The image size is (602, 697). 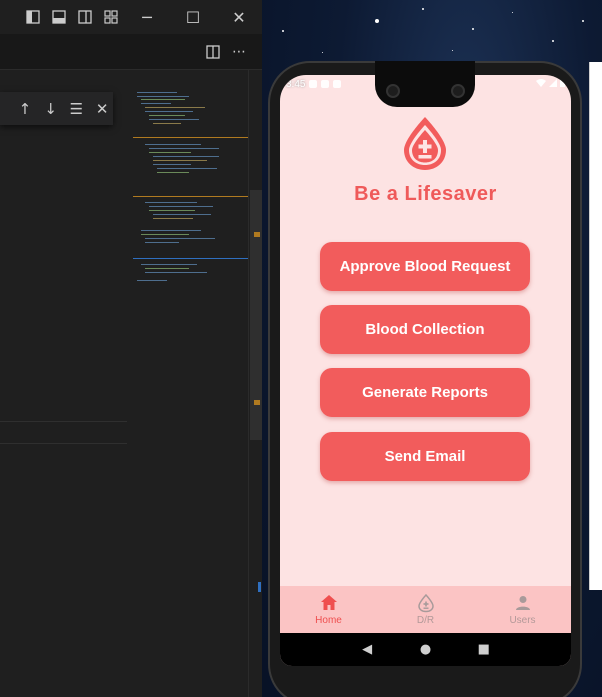 I want to click on split-editor-icon, so click(x=213, y=52).